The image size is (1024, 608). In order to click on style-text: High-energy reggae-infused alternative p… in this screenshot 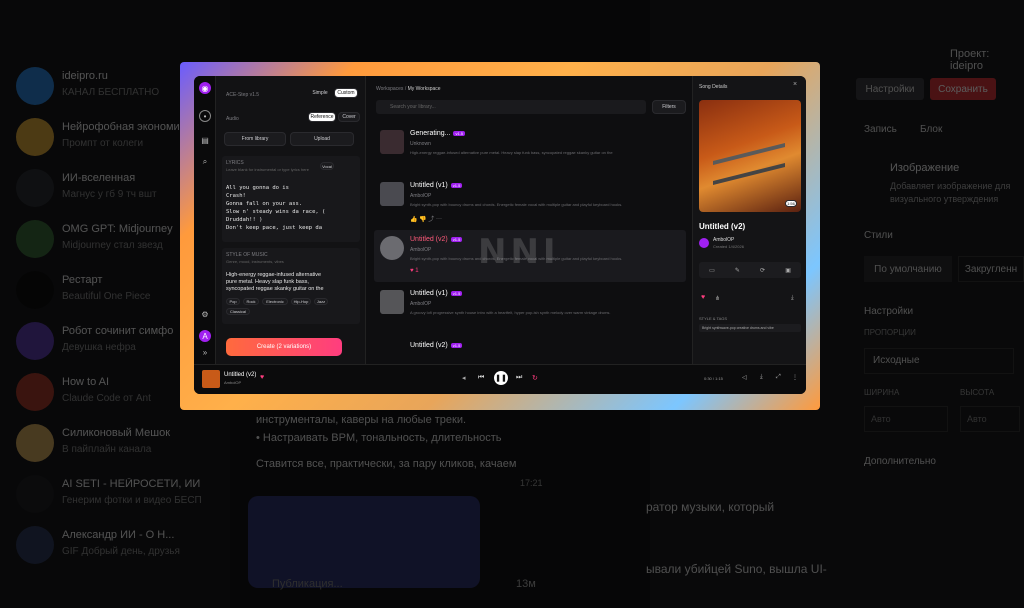, I will do `click(275, 282)`.